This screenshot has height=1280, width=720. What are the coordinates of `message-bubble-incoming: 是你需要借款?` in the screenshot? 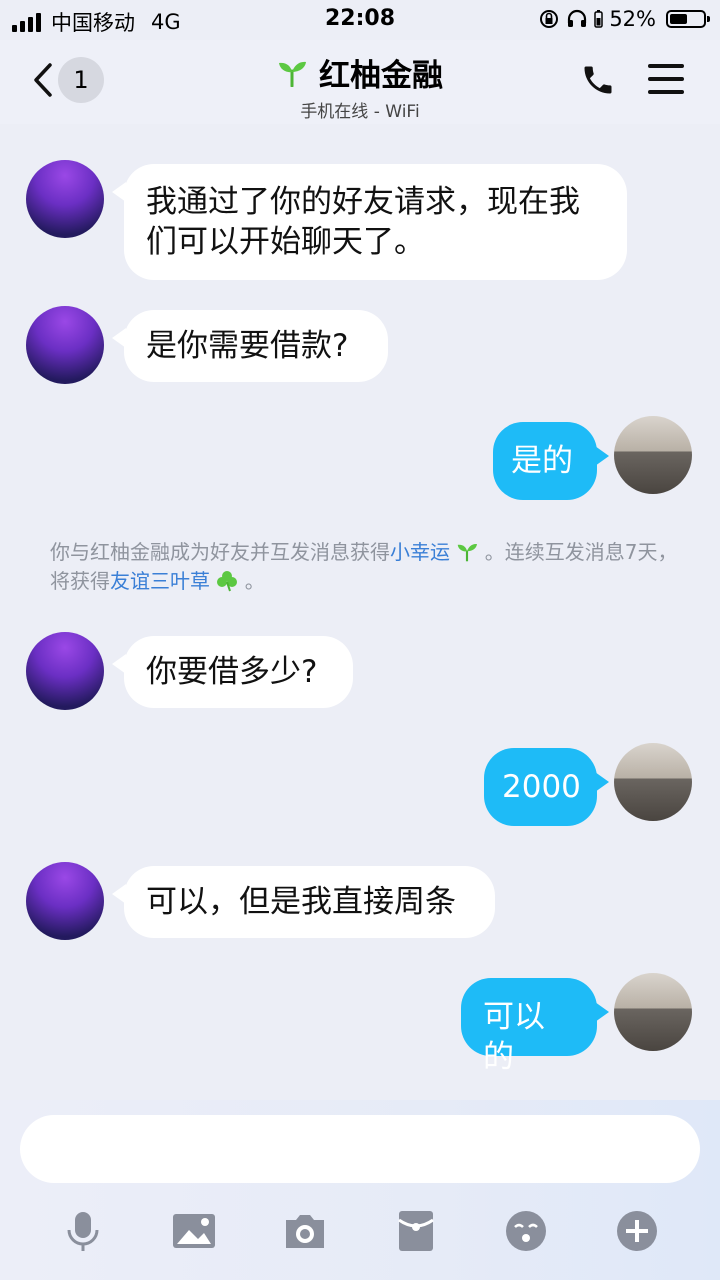 It's located at (250, 346).